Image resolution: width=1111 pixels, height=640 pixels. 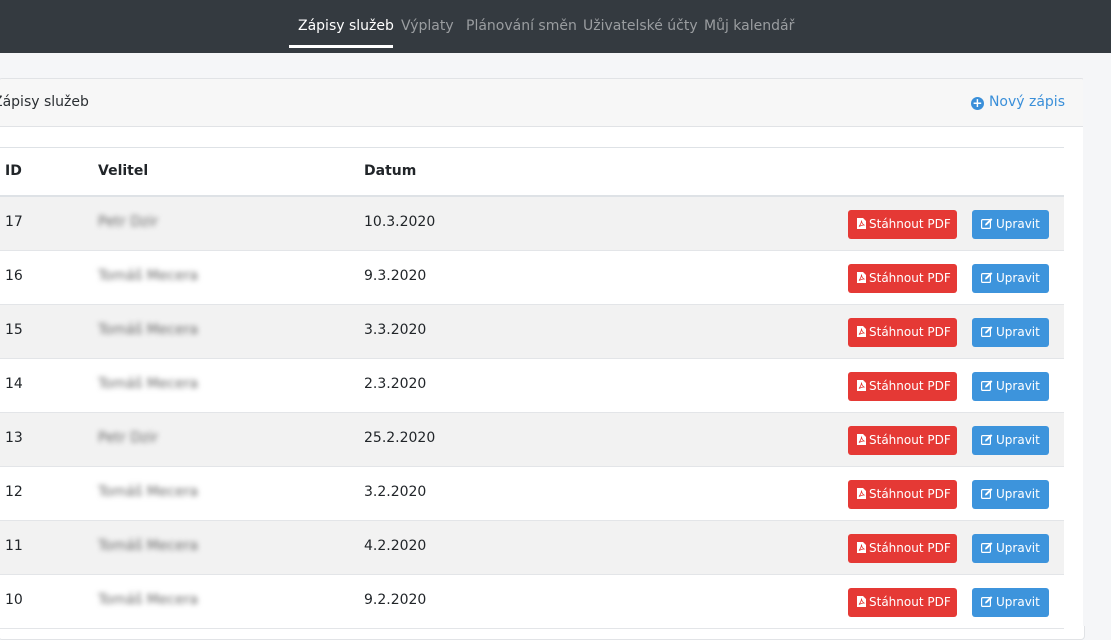 What do you see at coordinates (400, 222) in the screenshot?
I see `cell-datum: 10.3.2020` at bounding box center [400, 222].